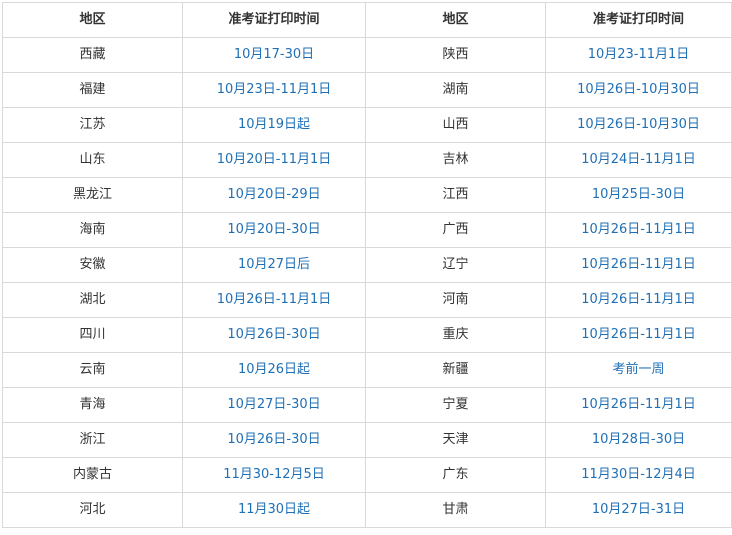 This screenshot has height=535, width=732. I want to click on print-time-cell: 10月20日-11月1日, so click(274, 160).